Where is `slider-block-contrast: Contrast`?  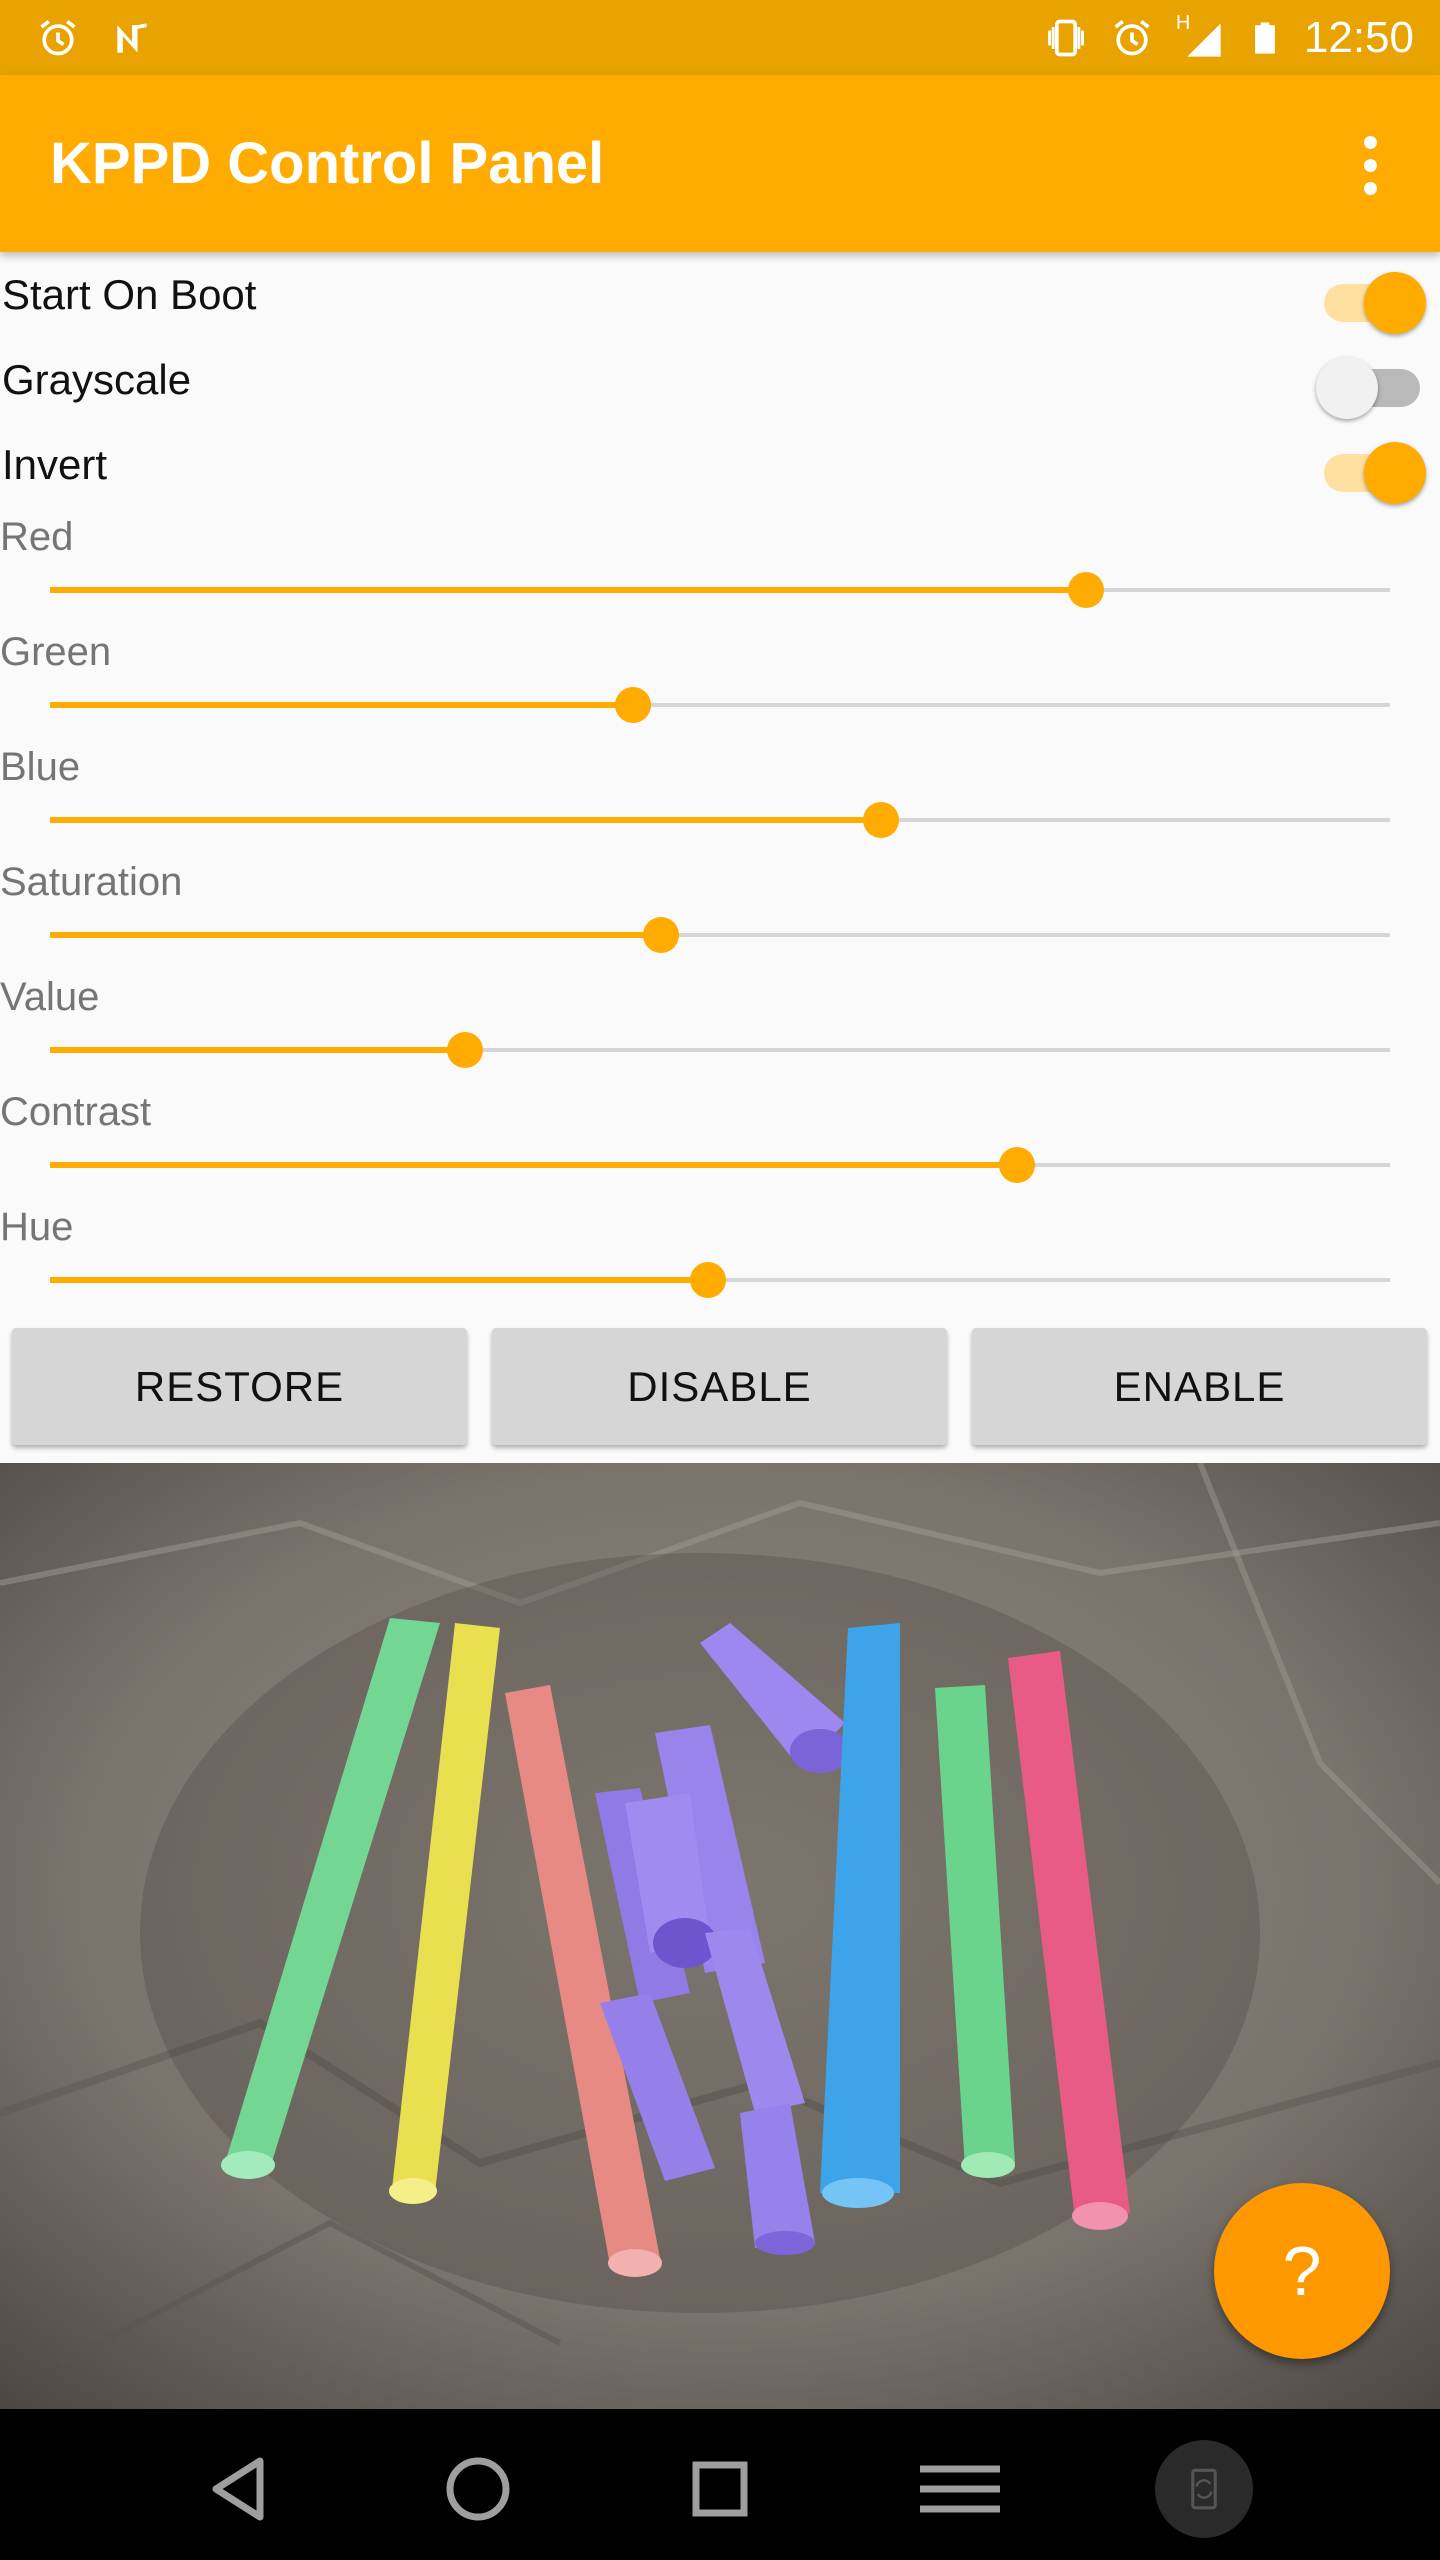
slider-block-contrast: Contrast is located at coordinates (720, 1147).